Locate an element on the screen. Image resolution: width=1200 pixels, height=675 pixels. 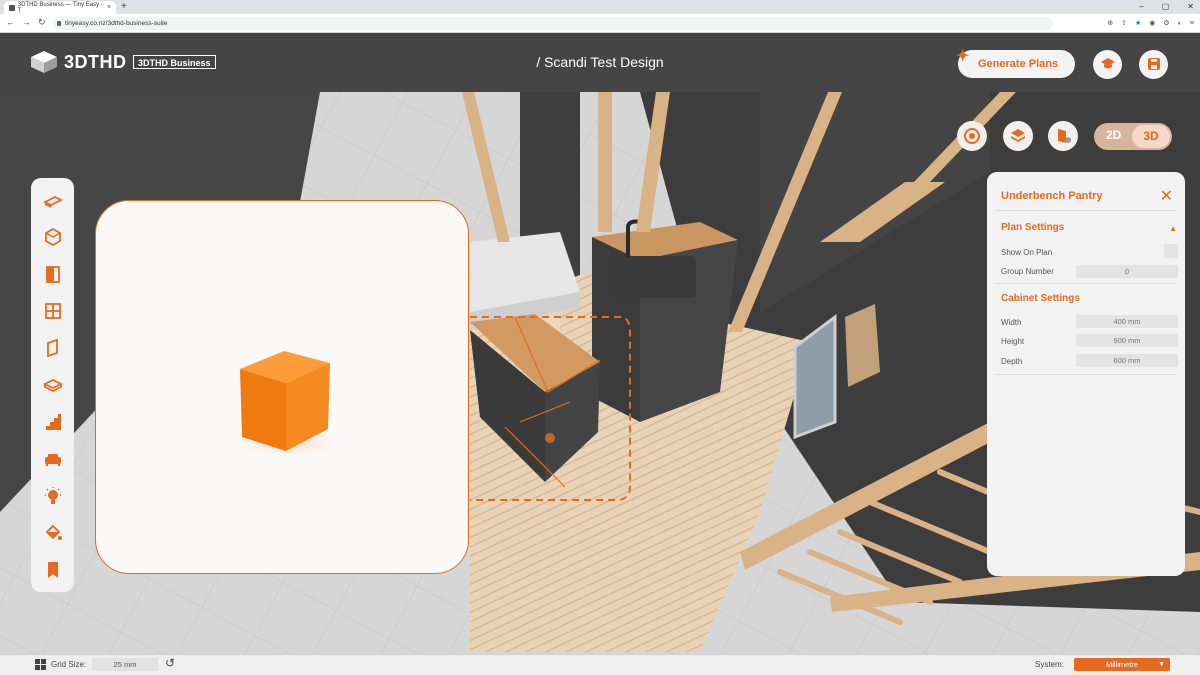
depth-input: 600 mm is located at coordinates (1127, 360).